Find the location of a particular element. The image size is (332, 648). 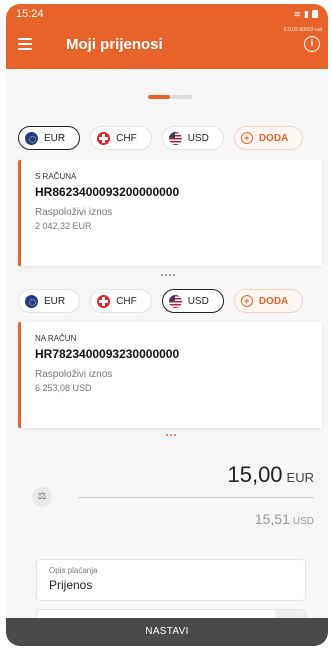

from-balance-label: Raspoloživi iznos is located at coordinates (74, 212).